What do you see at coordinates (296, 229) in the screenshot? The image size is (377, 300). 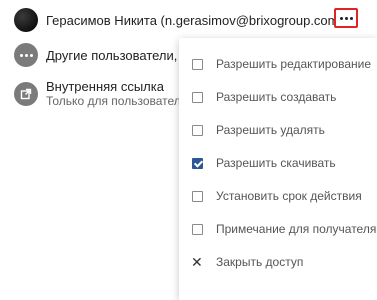 I see `menu-item-label: Примечание для получателя` at bounding box center [296, 229].